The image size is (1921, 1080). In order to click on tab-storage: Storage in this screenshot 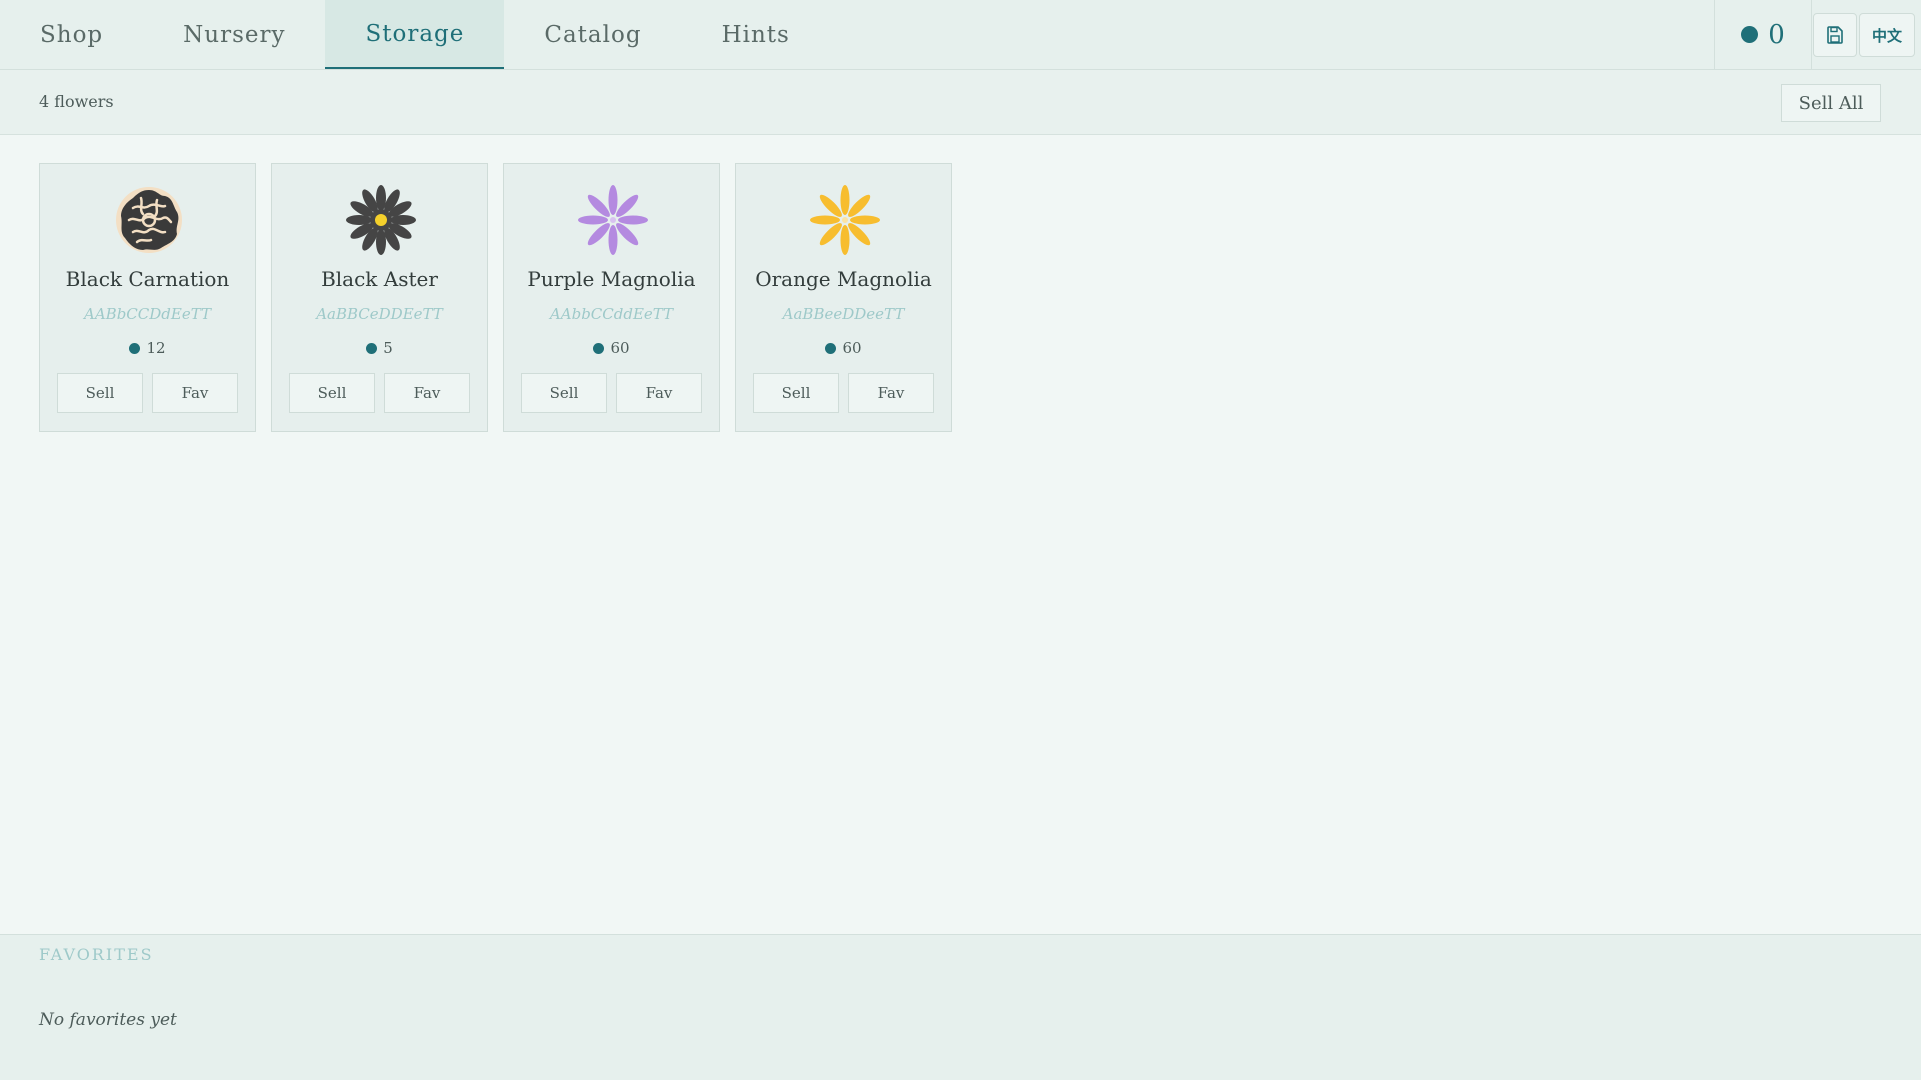, I will do `click(415, 34)`.